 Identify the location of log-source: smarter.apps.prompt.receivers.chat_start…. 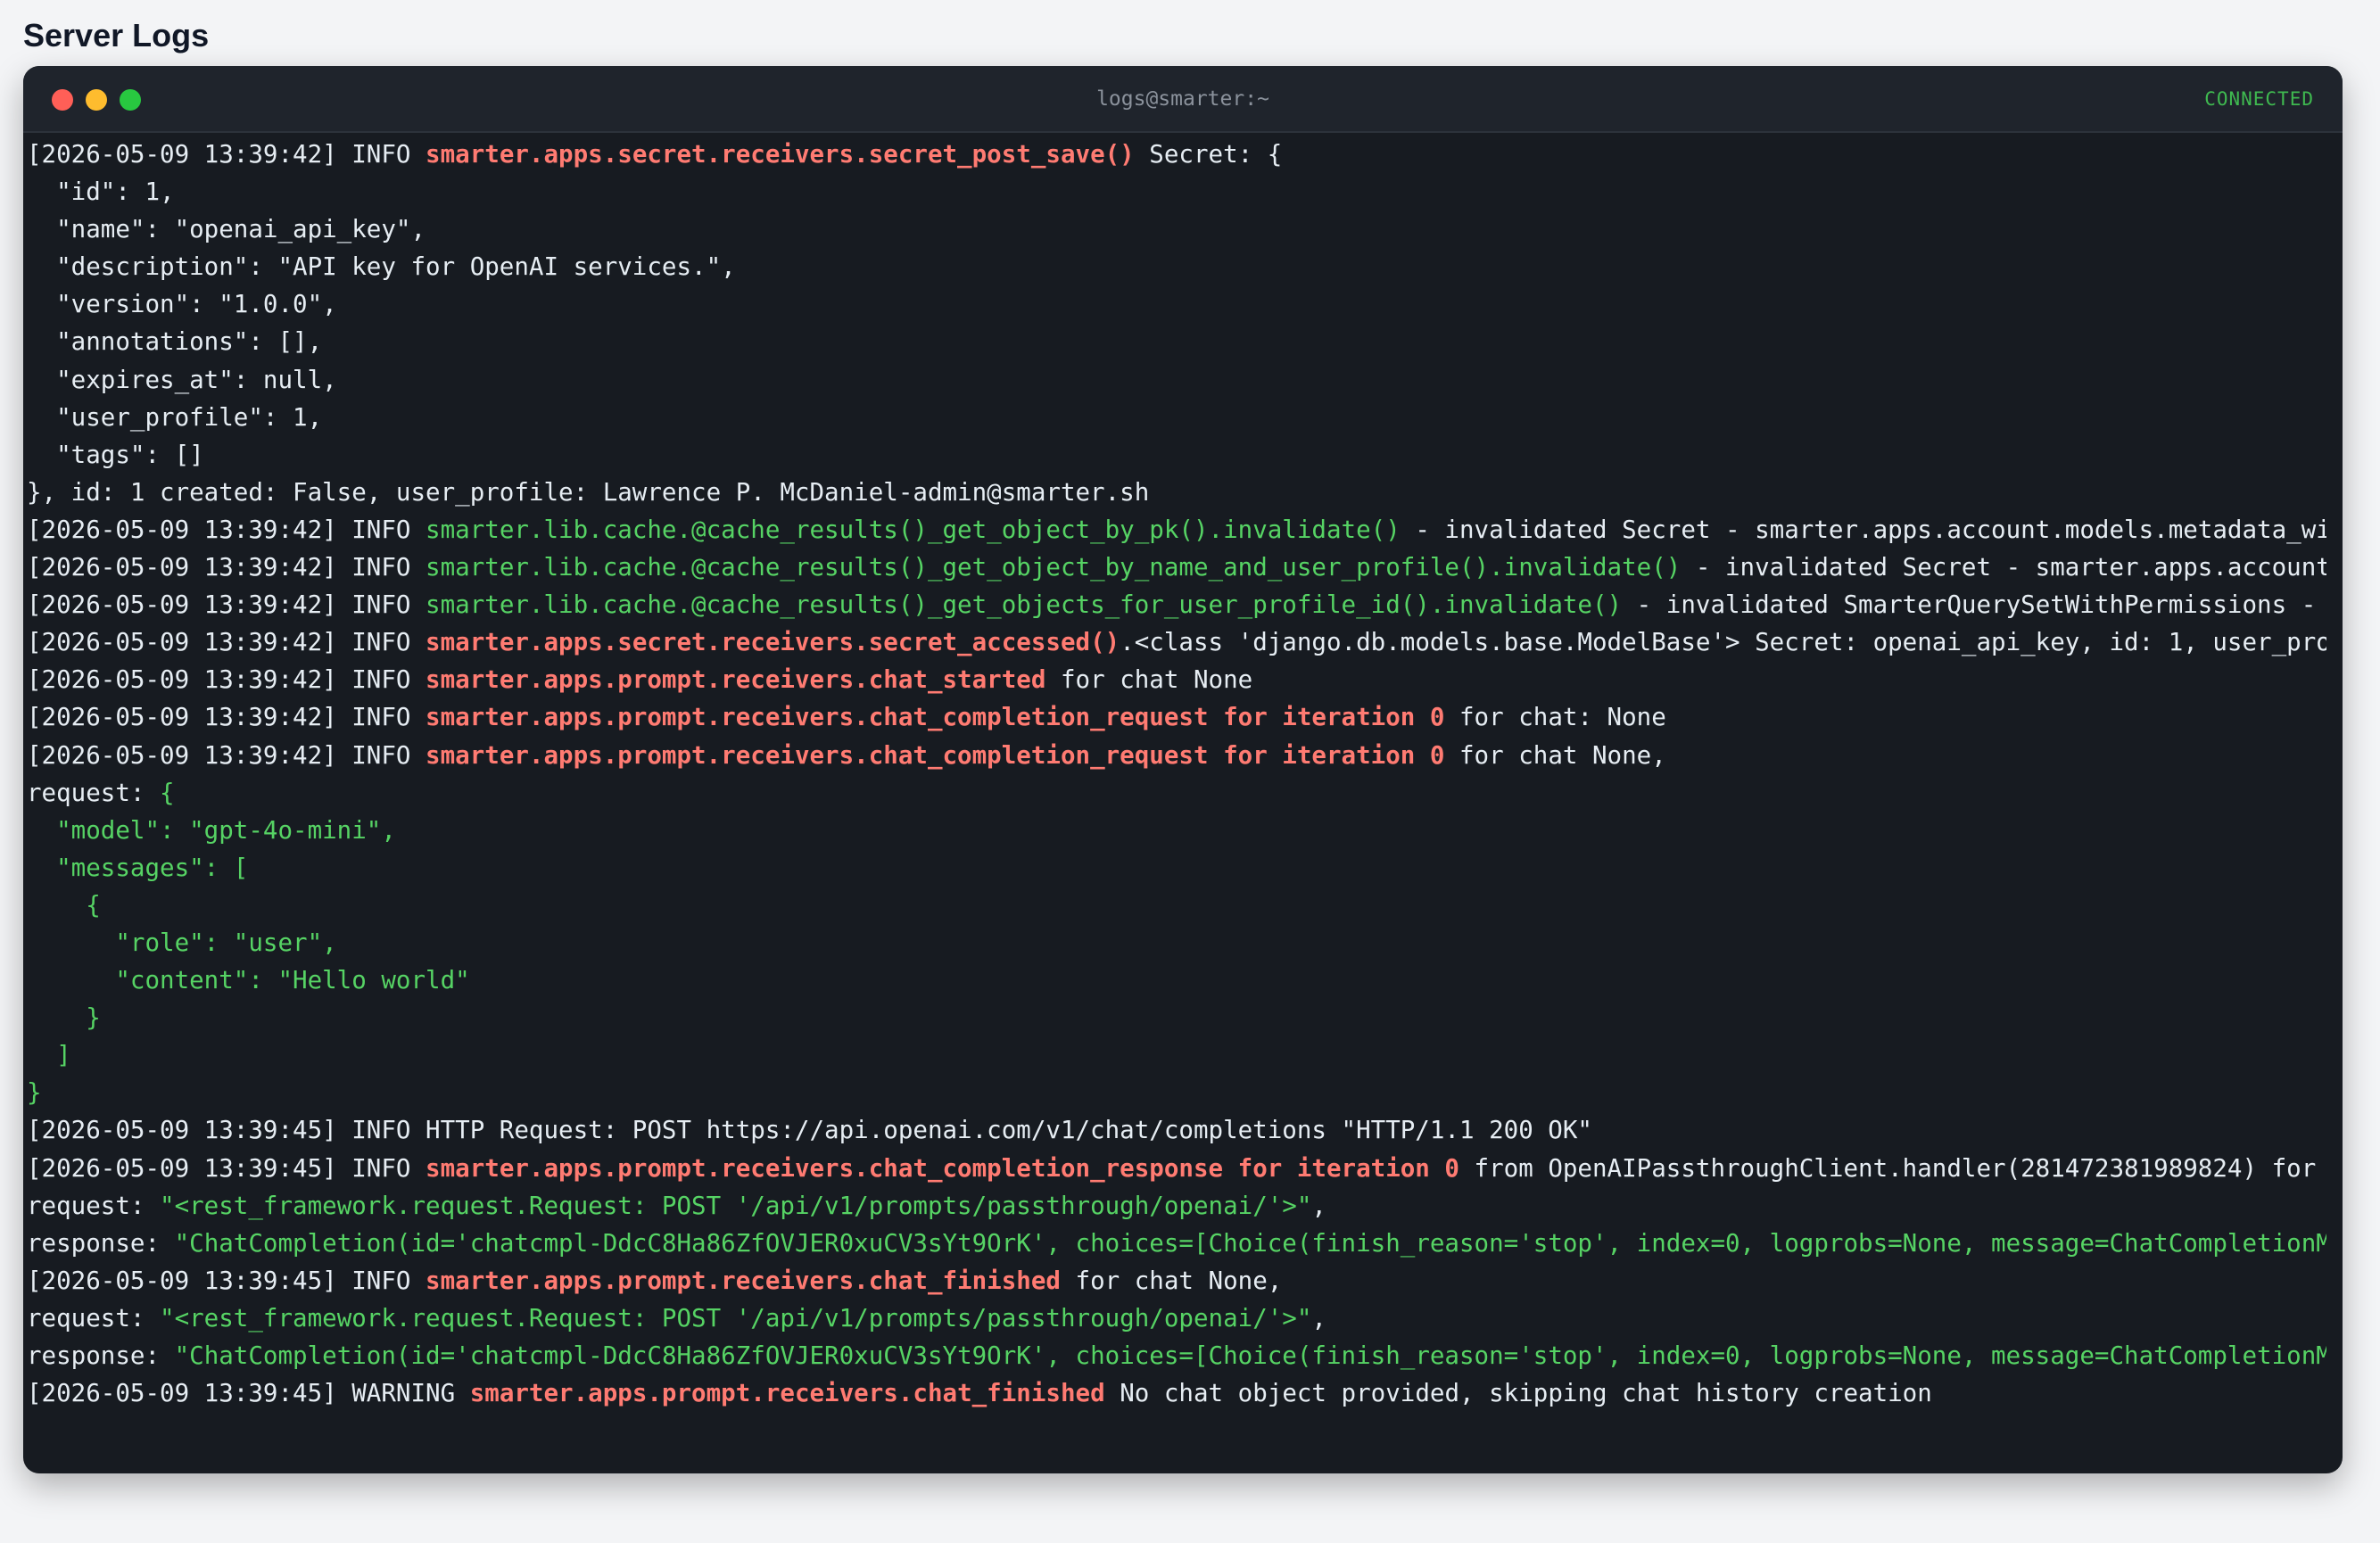
(736, 680).